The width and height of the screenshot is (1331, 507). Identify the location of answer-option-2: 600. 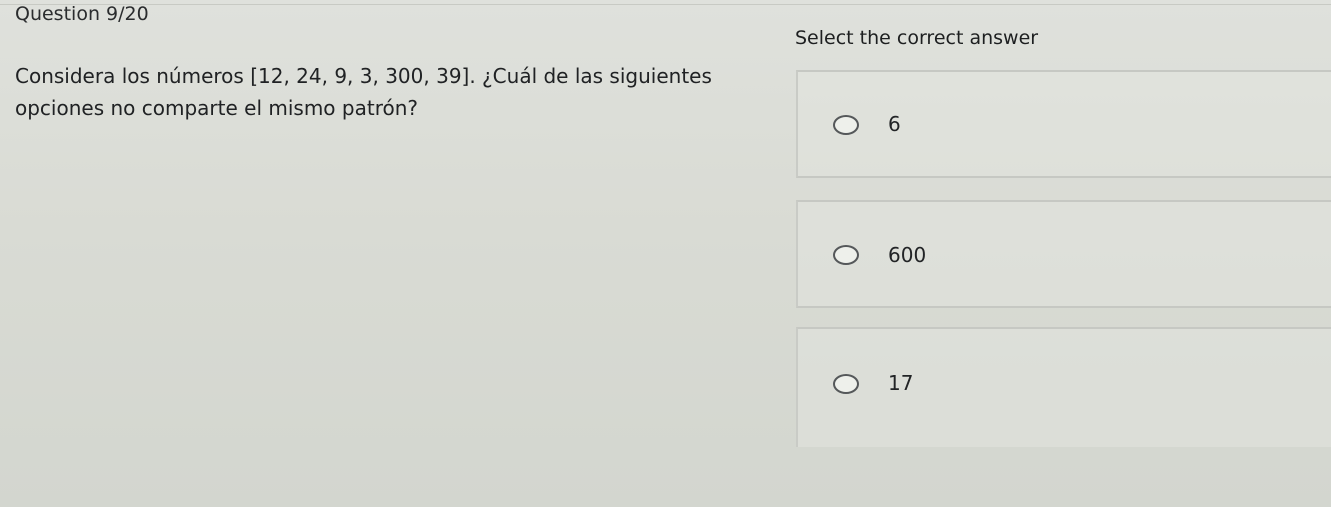
(1063, 254).